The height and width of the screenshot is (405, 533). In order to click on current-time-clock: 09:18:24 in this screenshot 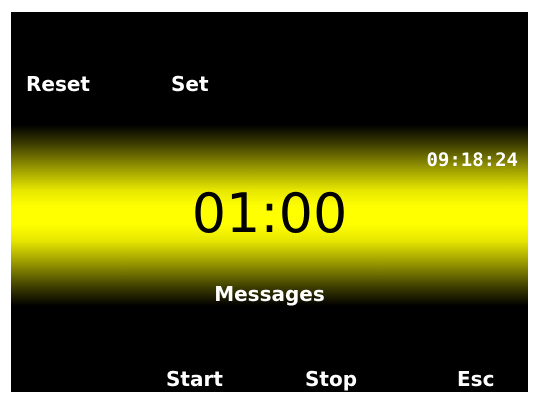, I will do `click(472, 160)`.